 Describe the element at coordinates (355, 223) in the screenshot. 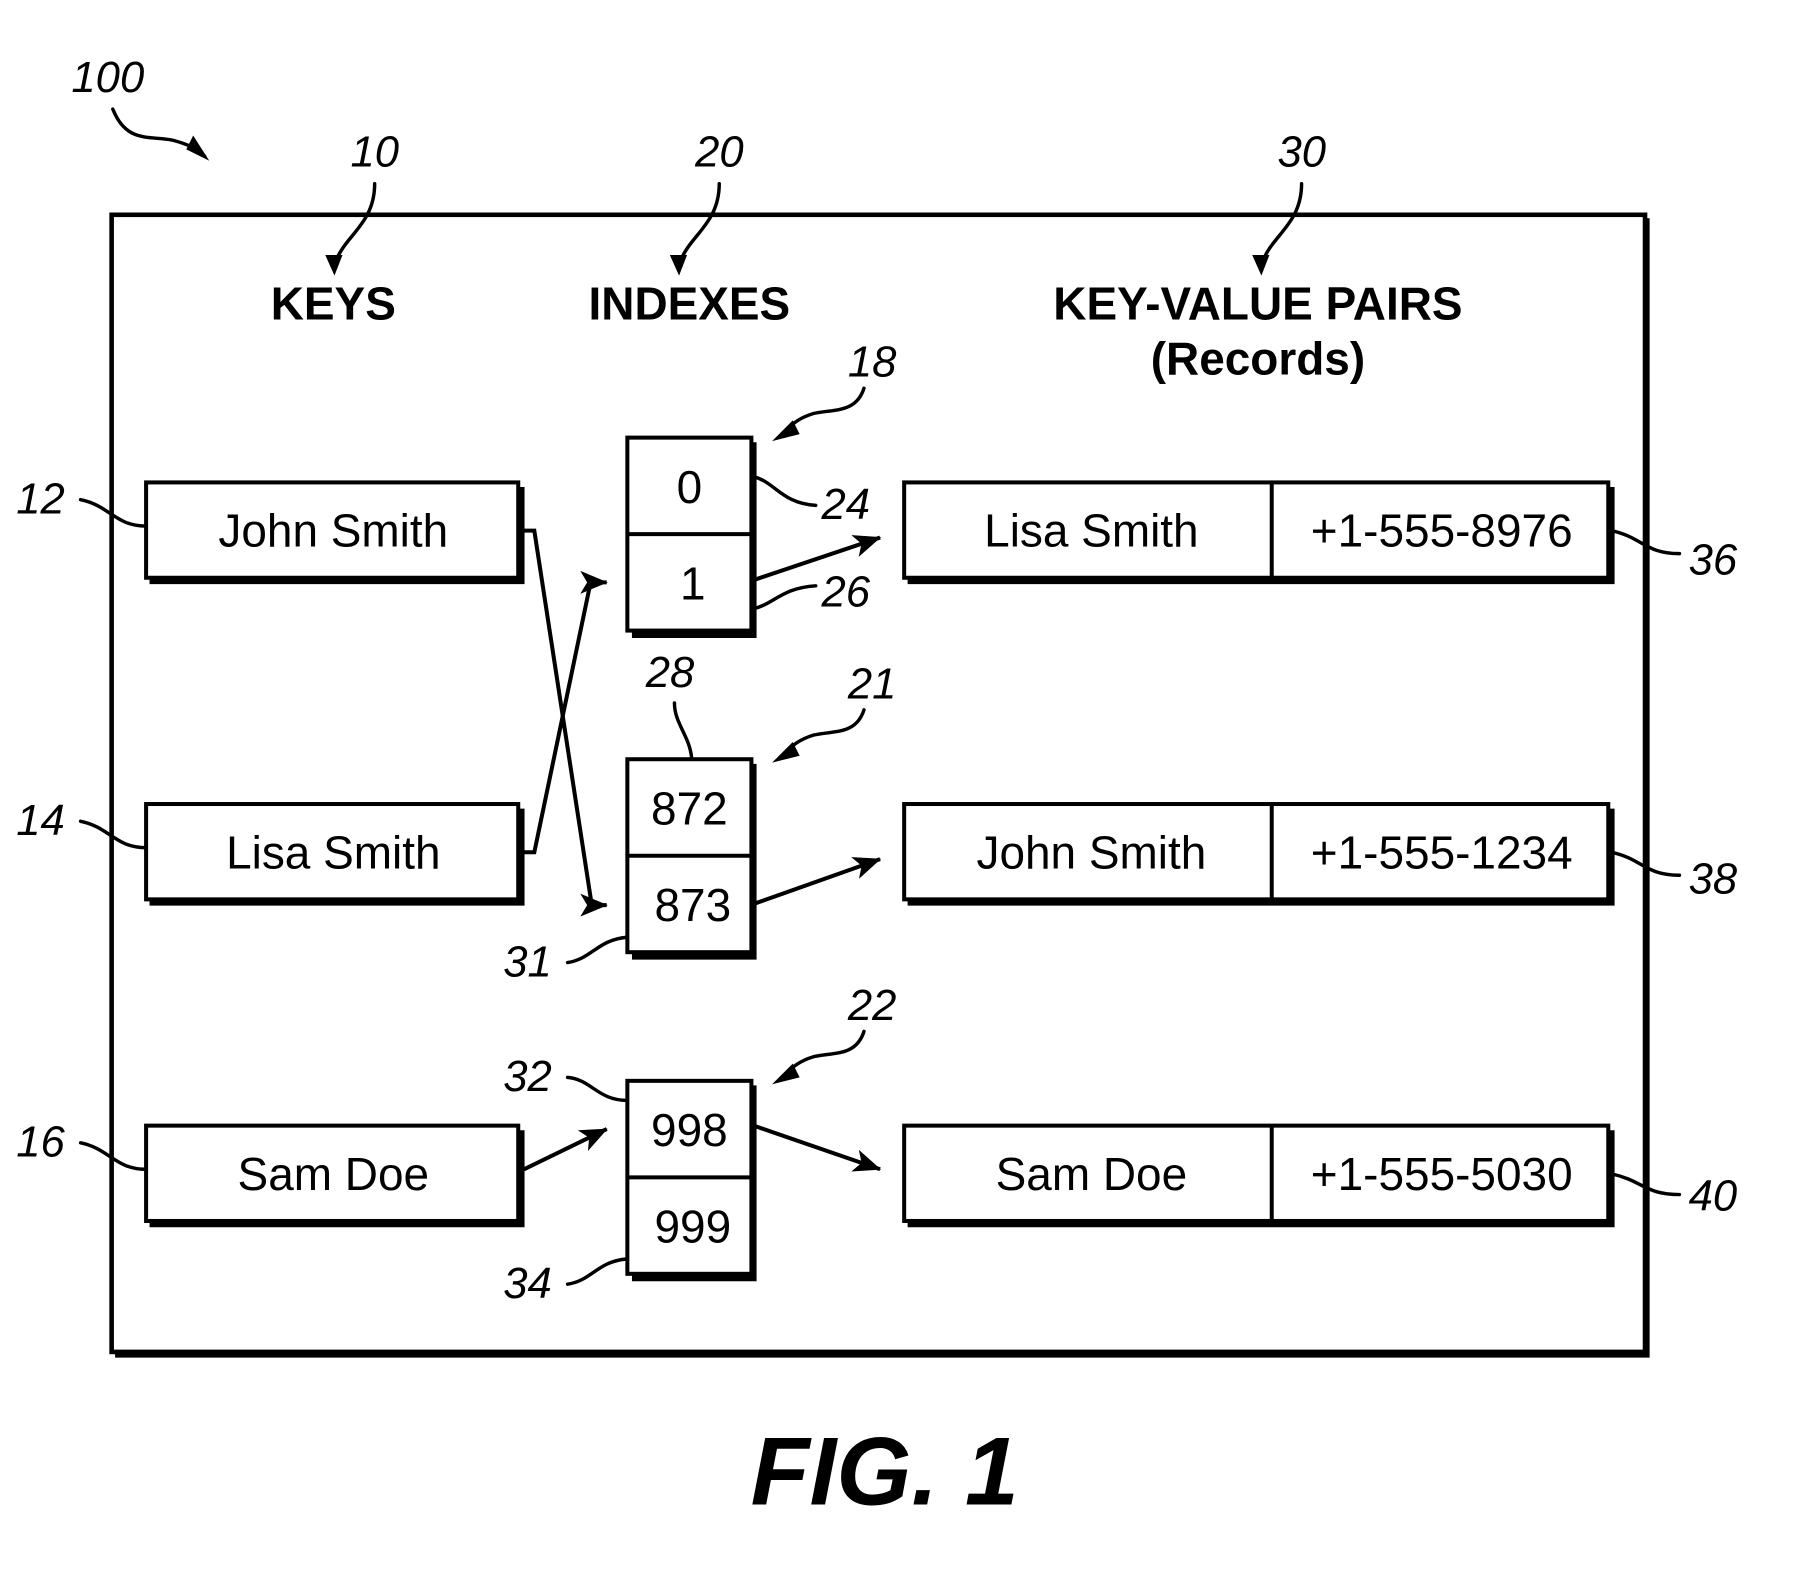

I see `keys-ref-leader` at that location.